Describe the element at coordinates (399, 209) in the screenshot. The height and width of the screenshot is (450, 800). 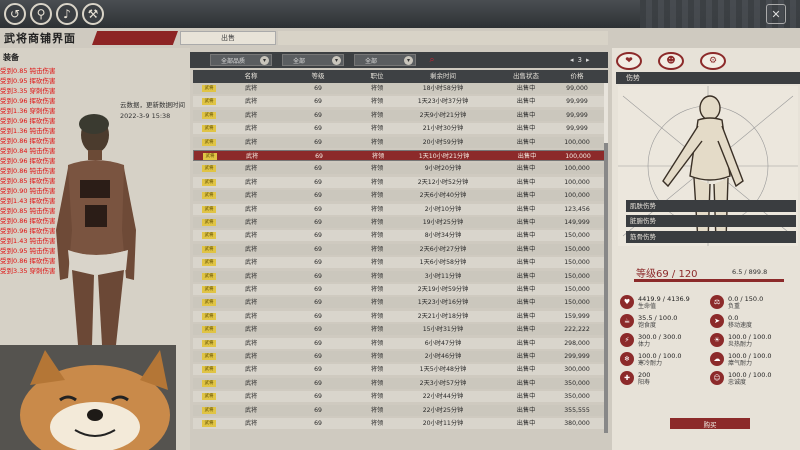
I see `table-row: 武将 武将 69 将领 2小时10分钟 出售中 123,456` at that location.